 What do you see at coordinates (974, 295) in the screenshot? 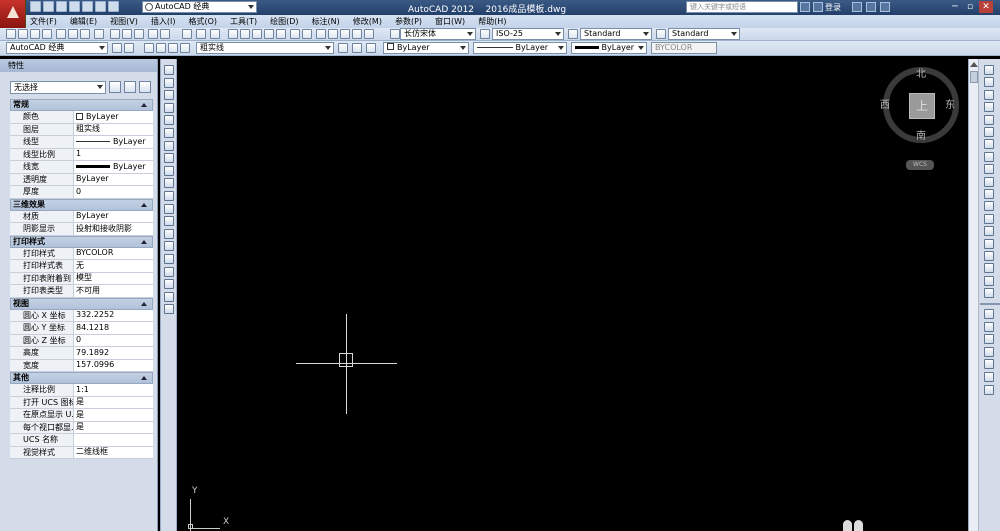
I see `vertical-scrollbar` at bounding box center [974, 295].